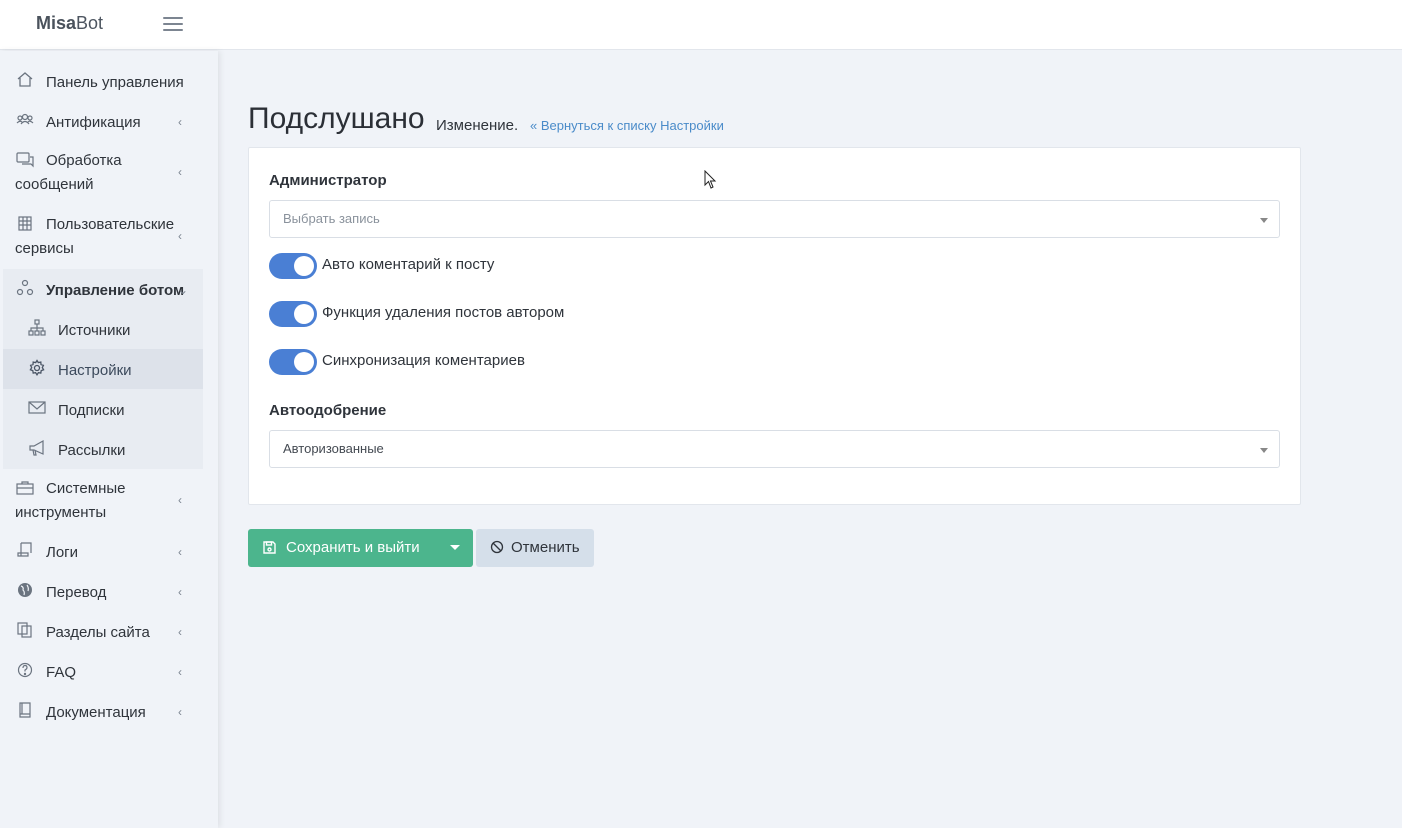 The height and width of the screenshot is (828, 1402). Describe the element at coordinates (423, 360) in the screenshot. I see `toggle-label: Синхронизация коментариев` at that location.